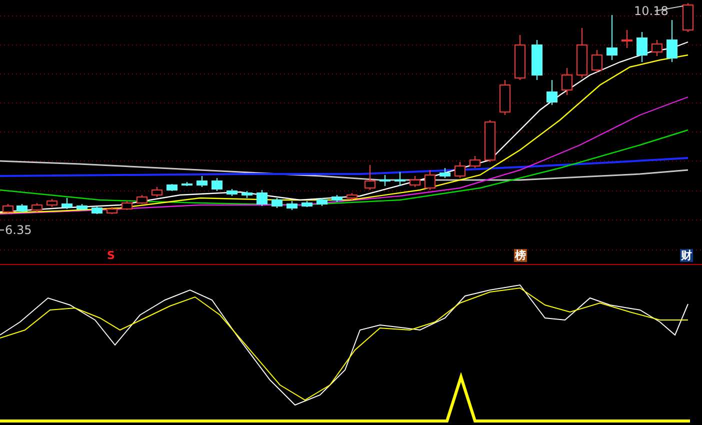  I want to click on low-price-label: 6.35, so click(18, 230).